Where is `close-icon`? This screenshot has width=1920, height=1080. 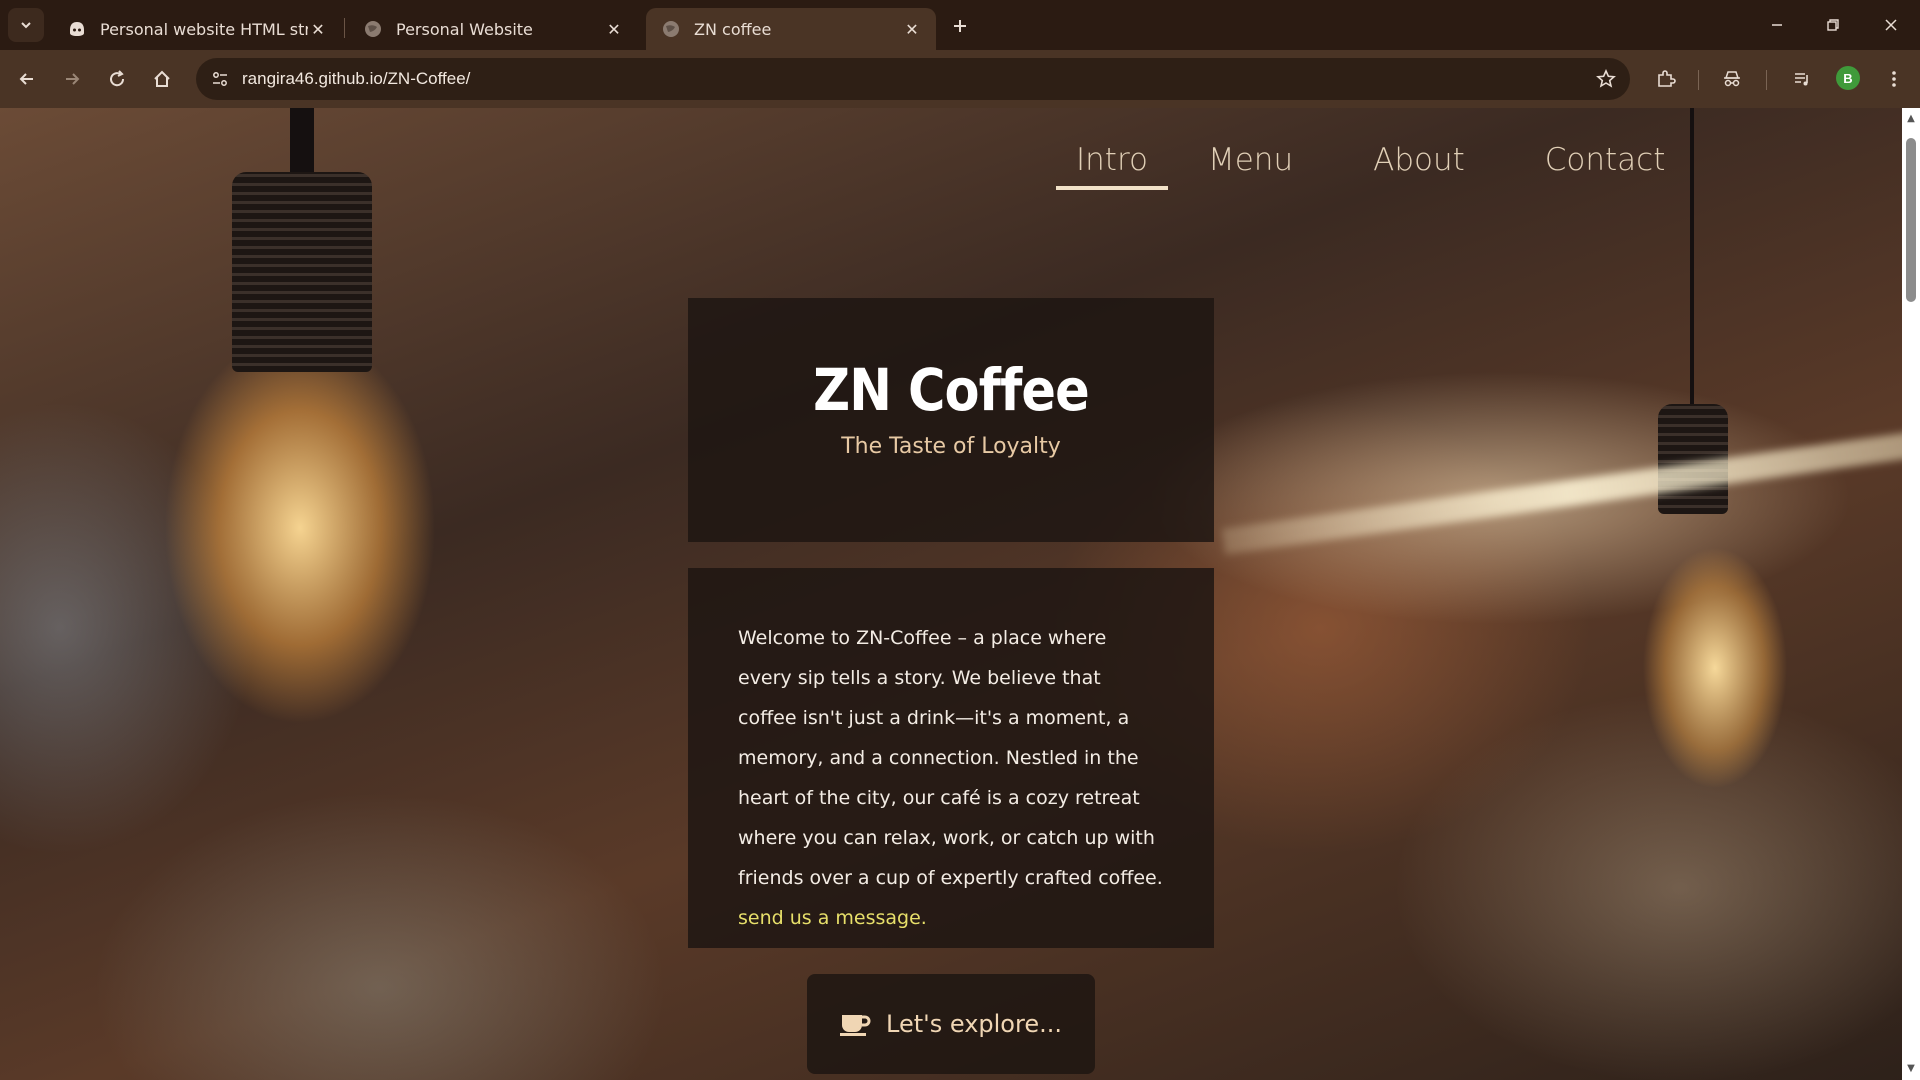 close-icon is located at coordinates (1891, 25).